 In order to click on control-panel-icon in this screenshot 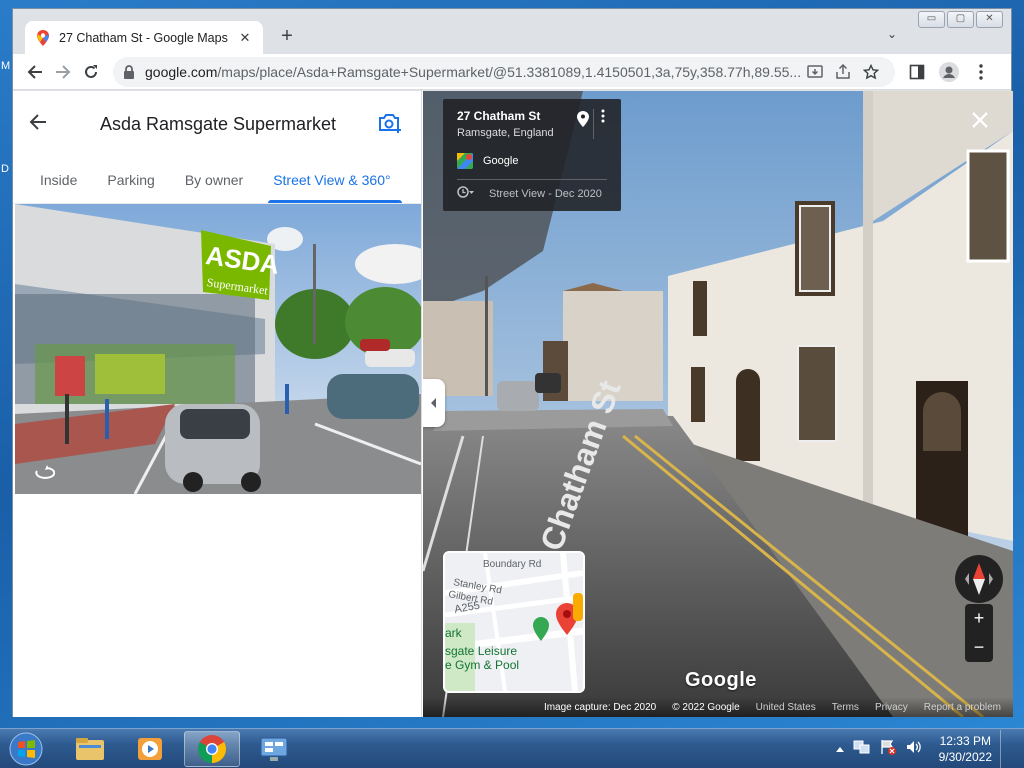, I will do `click(274, 749)`.